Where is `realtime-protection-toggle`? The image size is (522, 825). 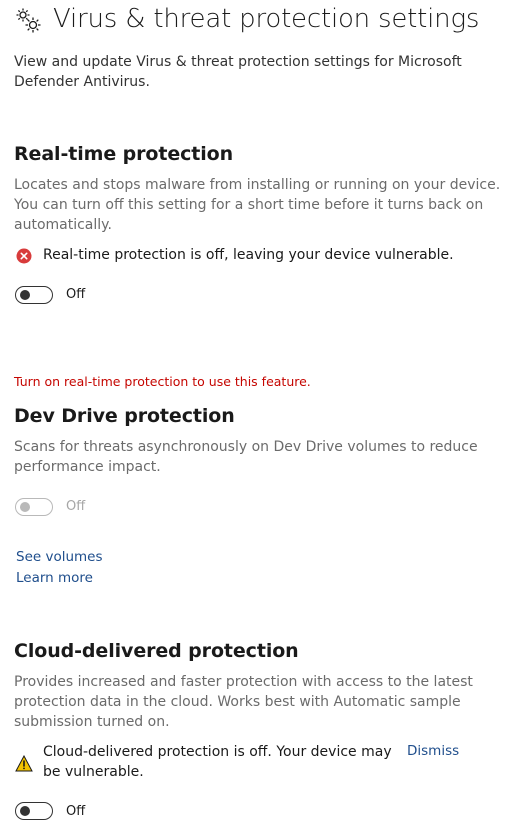 realtime-protection-toggle is located at coordinates (34, 295).